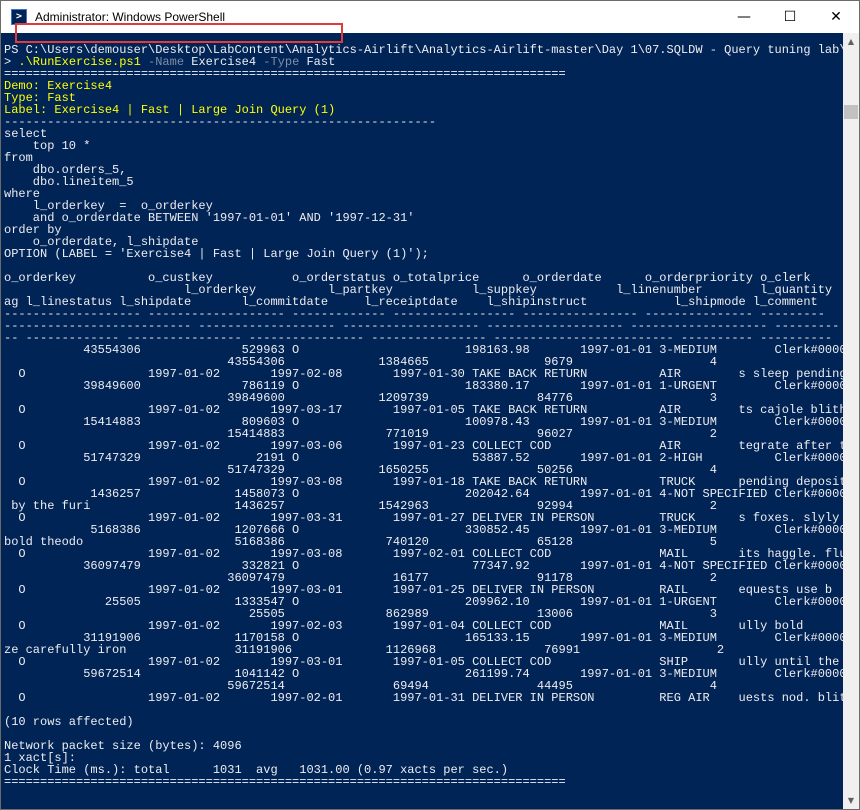  Describe the element at coordinates (18, 158) in the screenshot. I see `query-line: from` at that location.